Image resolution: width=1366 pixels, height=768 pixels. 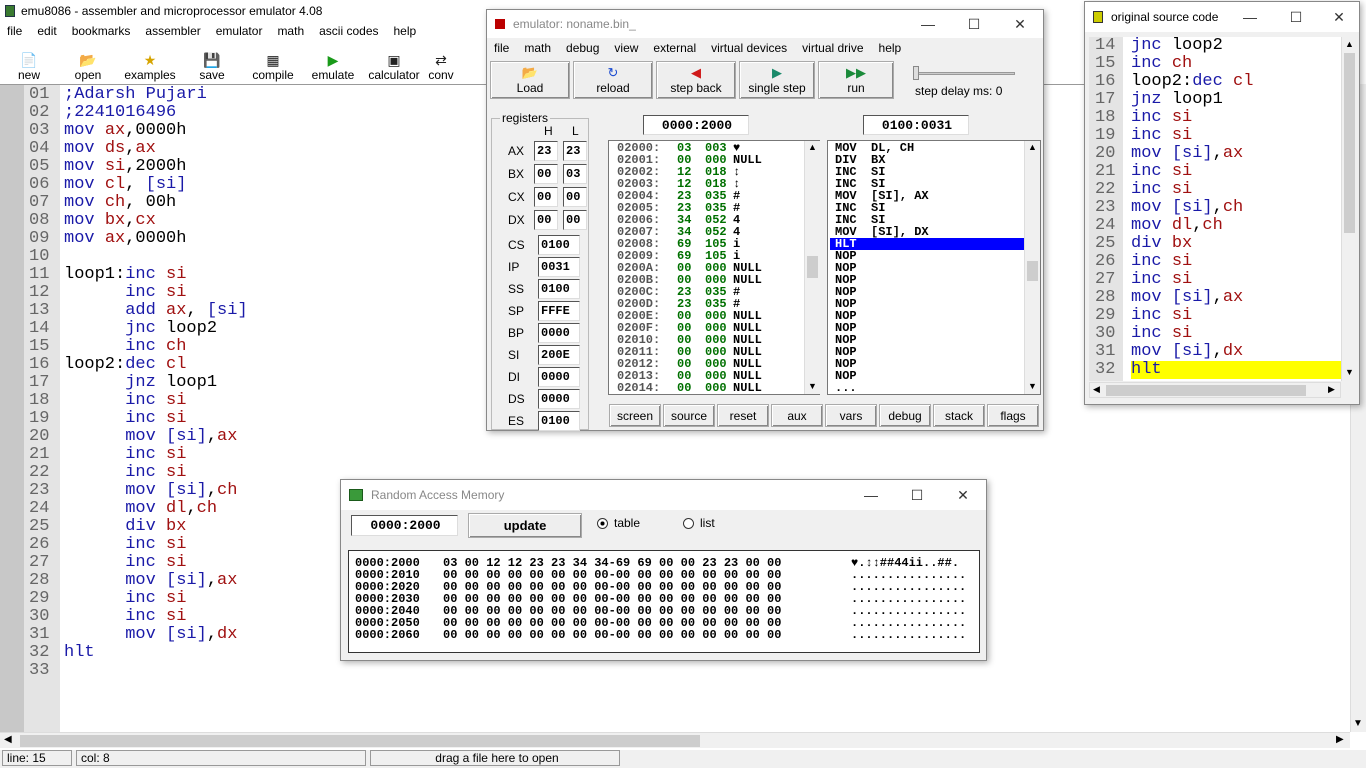 What do you see at coordinates (559, 289) in the screenshot?
I see `register-ss: 0100` at bounding box center [559, 289].